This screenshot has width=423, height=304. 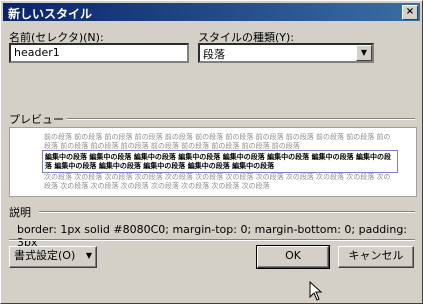 I want to click on description-divider, so click(x=227, y=212).